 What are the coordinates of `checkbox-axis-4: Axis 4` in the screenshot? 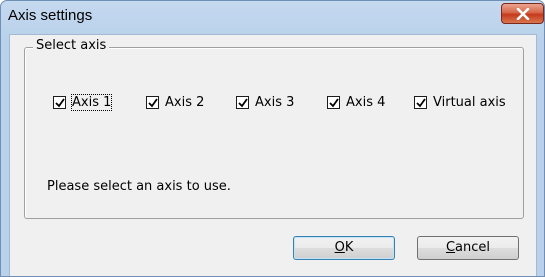 It's located at (356, 102).